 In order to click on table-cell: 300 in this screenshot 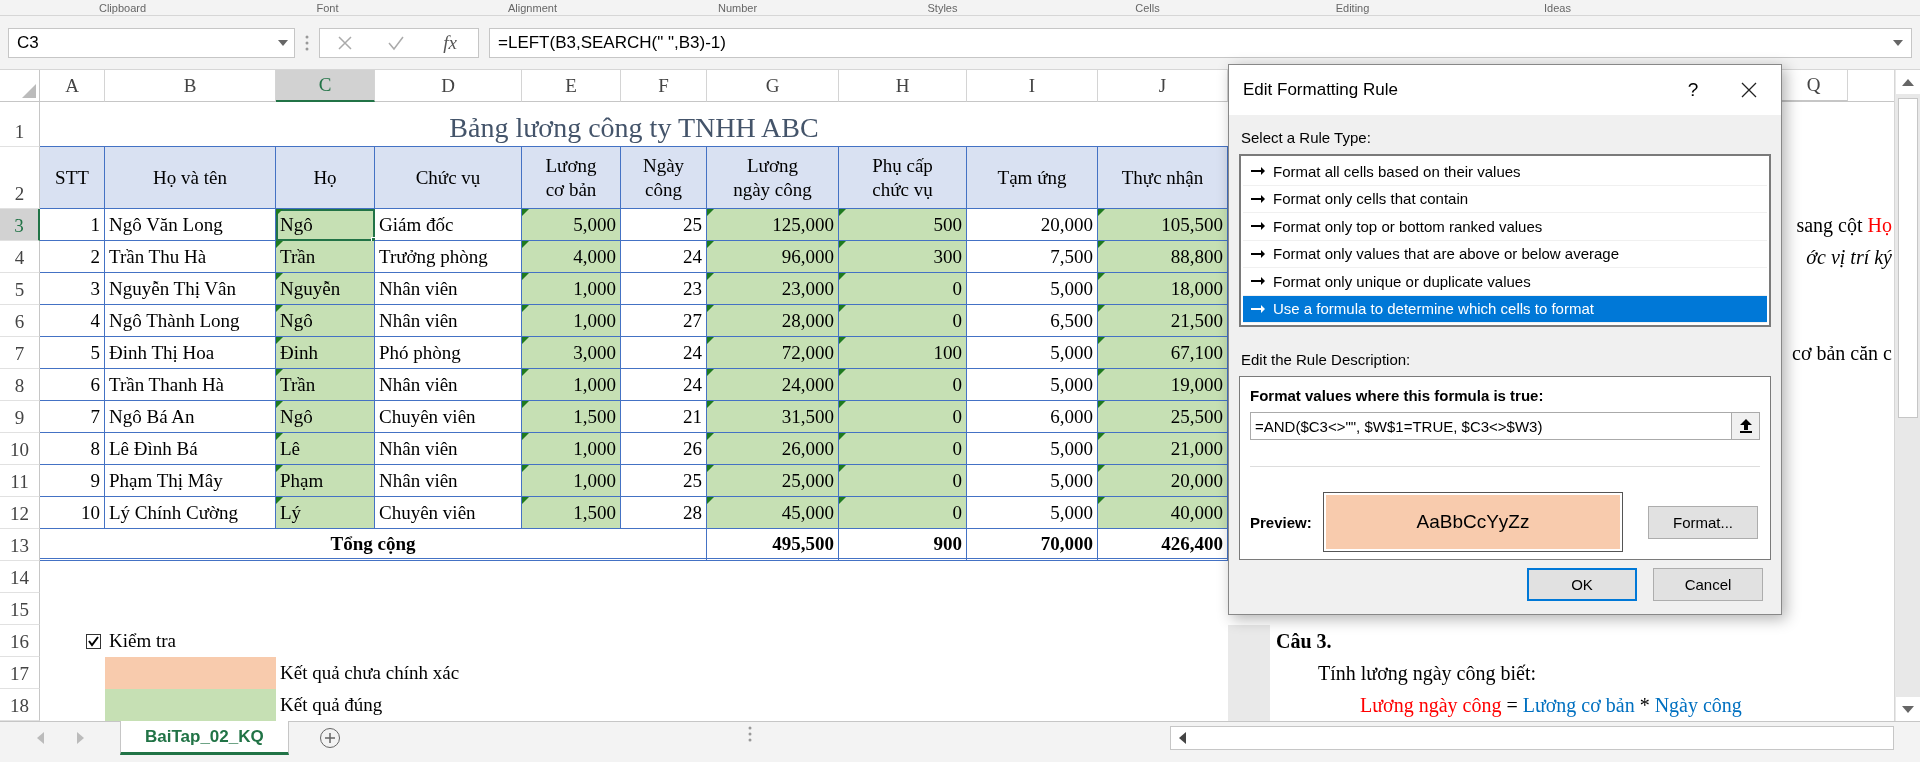, I will do `click(903, 257)`.